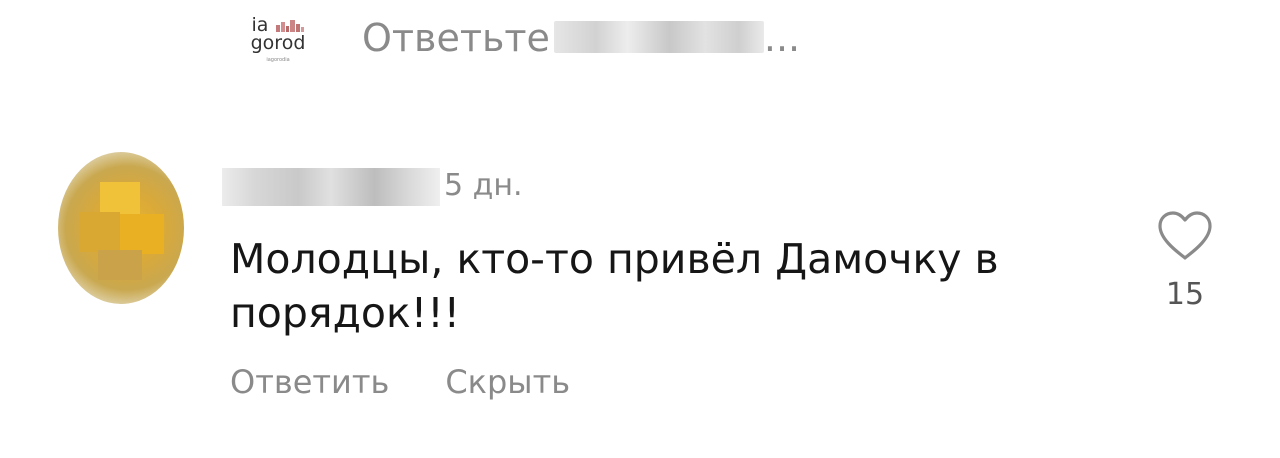  What do you see at coordinates (309, 382) in the screenshot?
I see `reply-button: Ответить` at bounding box center [309, 382].